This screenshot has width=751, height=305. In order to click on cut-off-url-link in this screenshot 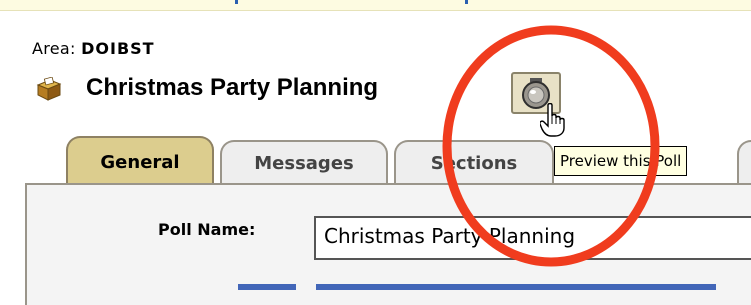, I will do `click(478, 286)`.